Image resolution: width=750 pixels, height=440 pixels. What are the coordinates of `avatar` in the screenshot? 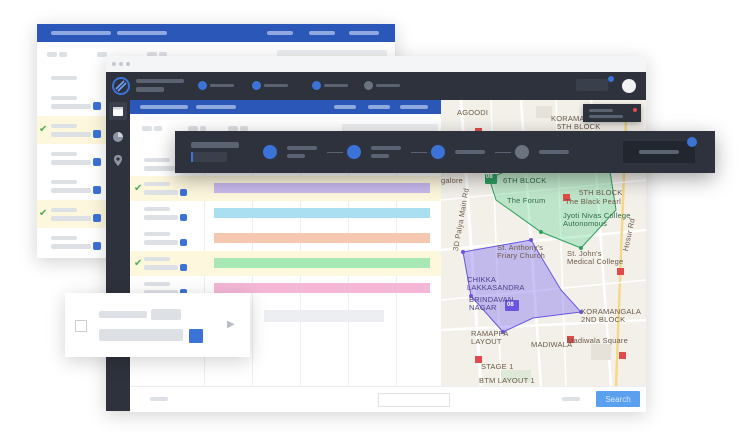 It's located at (629, 86).